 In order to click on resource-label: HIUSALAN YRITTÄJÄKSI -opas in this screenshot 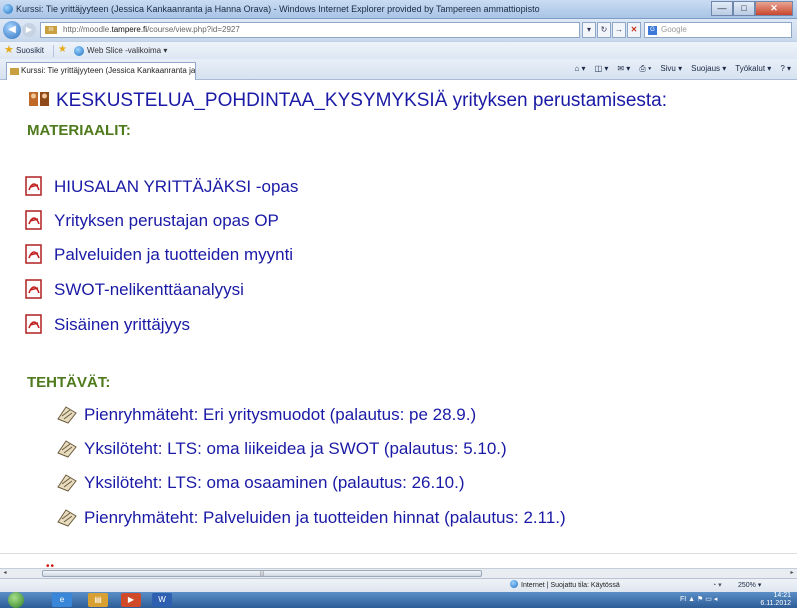, I will do `click(176, 186)`.